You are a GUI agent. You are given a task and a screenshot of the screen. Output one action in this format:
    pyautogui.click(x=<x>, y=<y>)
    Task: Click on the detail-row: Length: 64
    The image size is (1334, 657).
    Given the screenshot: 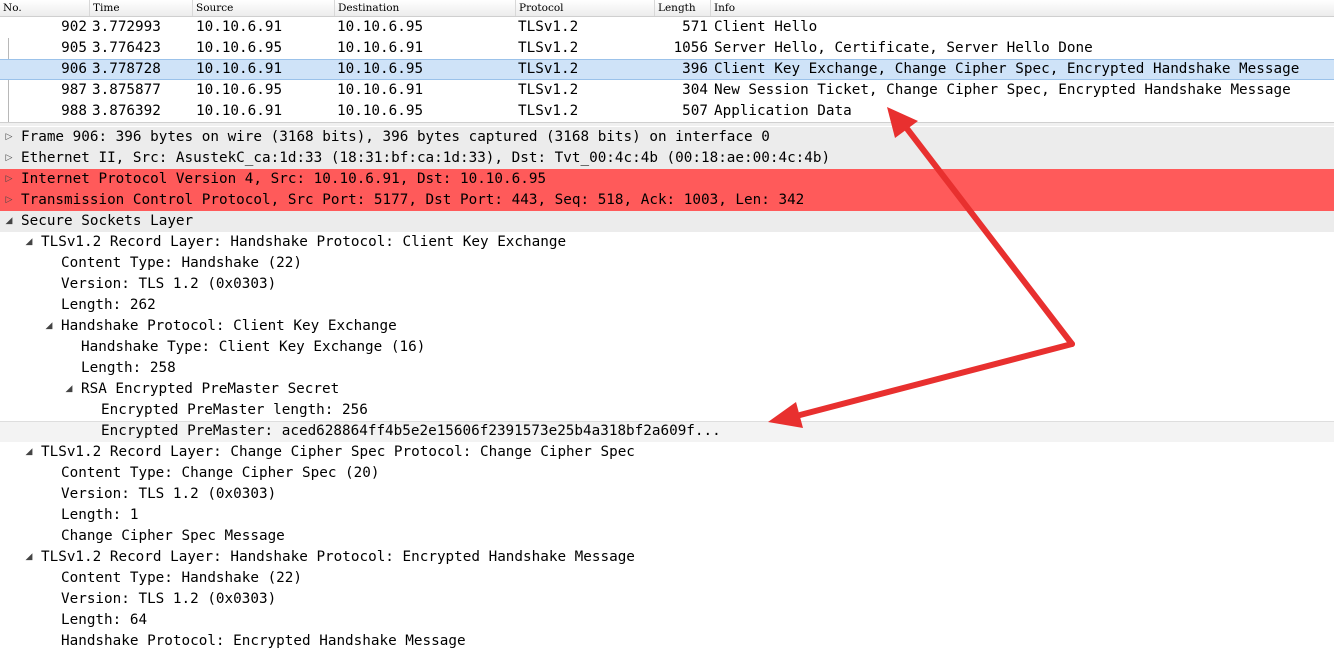 What is the action you would take?
    pyautogui.click(x=667, y=620)
    